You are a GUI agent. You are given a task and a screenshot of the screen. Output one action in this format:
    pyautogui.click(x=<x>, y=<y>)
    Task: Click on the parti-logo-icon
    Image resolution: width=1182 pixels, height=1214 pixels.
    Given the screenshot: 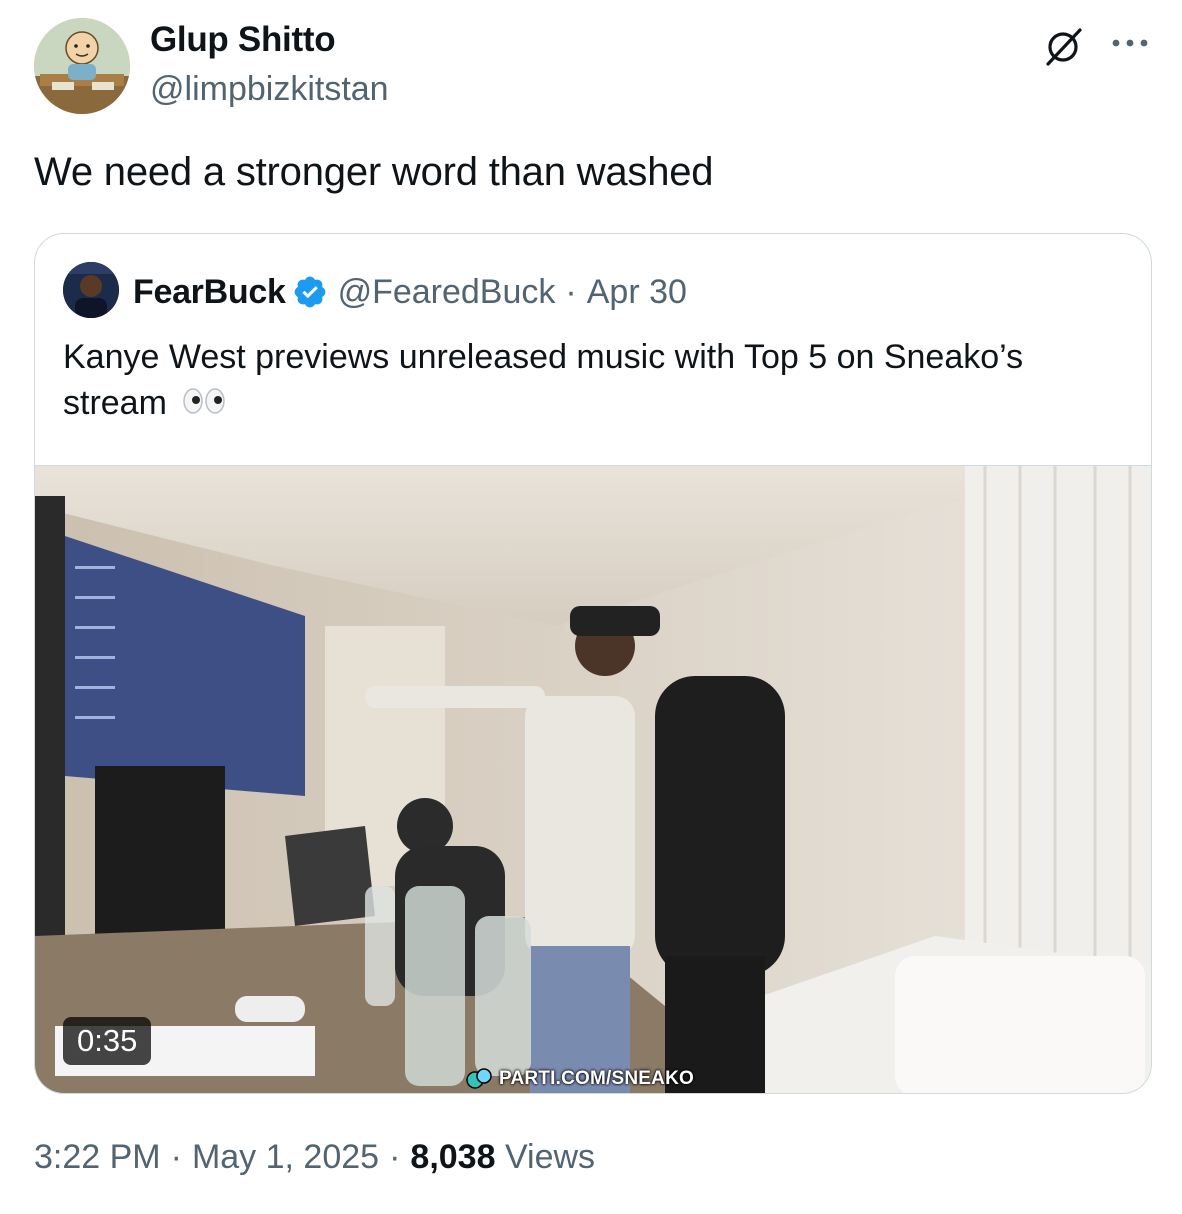 What is the action you would take?
    pyautogui.click(x=480, y=1079)
    